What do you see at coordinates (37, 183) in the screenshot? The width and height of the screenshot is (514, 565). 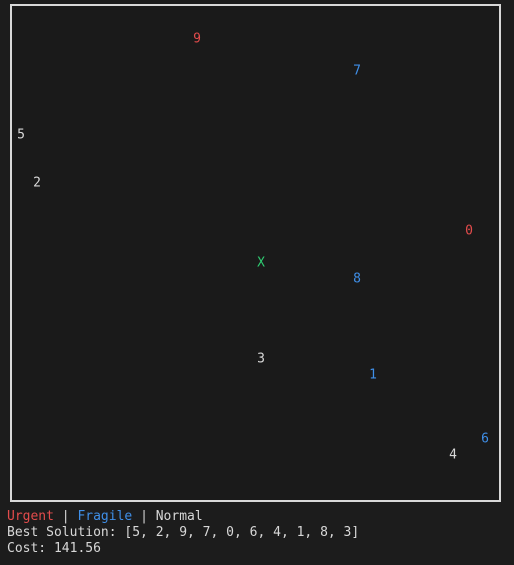 I see `delivery-node-2: 2` at bounding box center [37, 183].